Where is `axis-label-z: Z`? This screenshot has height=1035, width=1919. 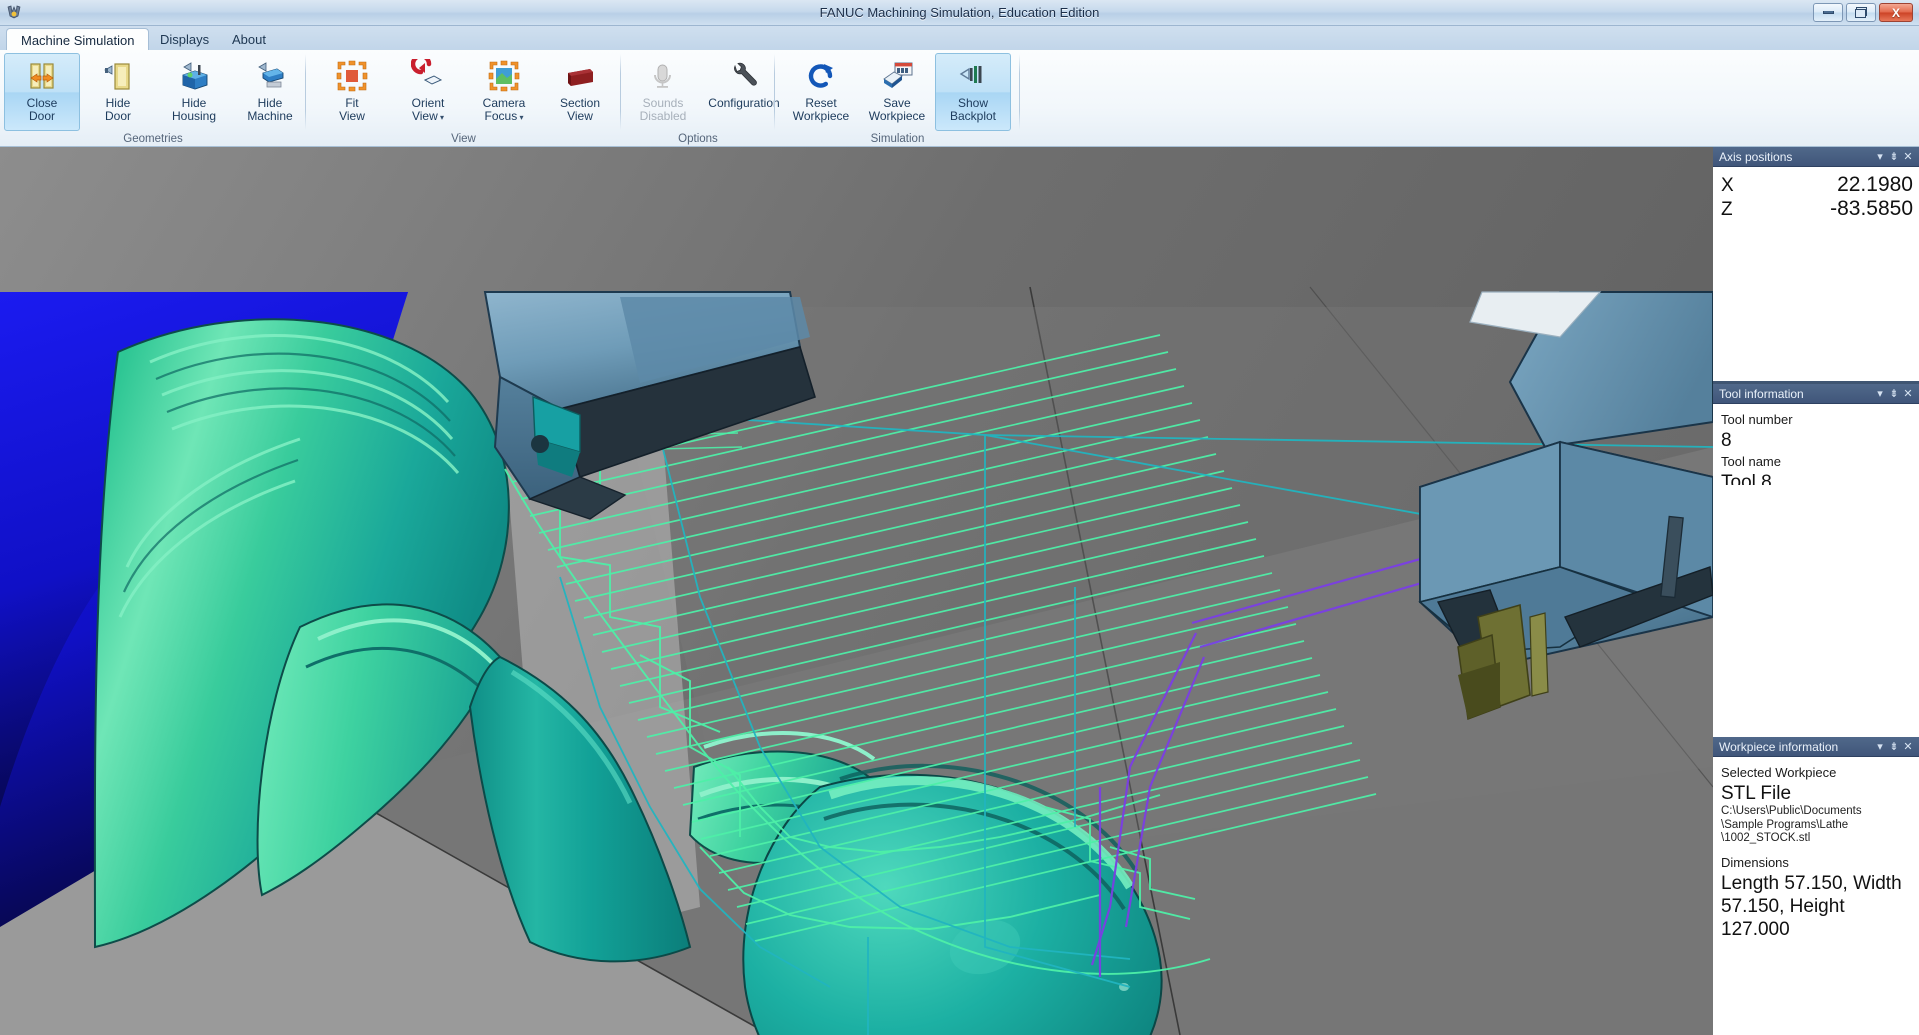 axis-label-z: Z is located at coordinates (1727, 209).